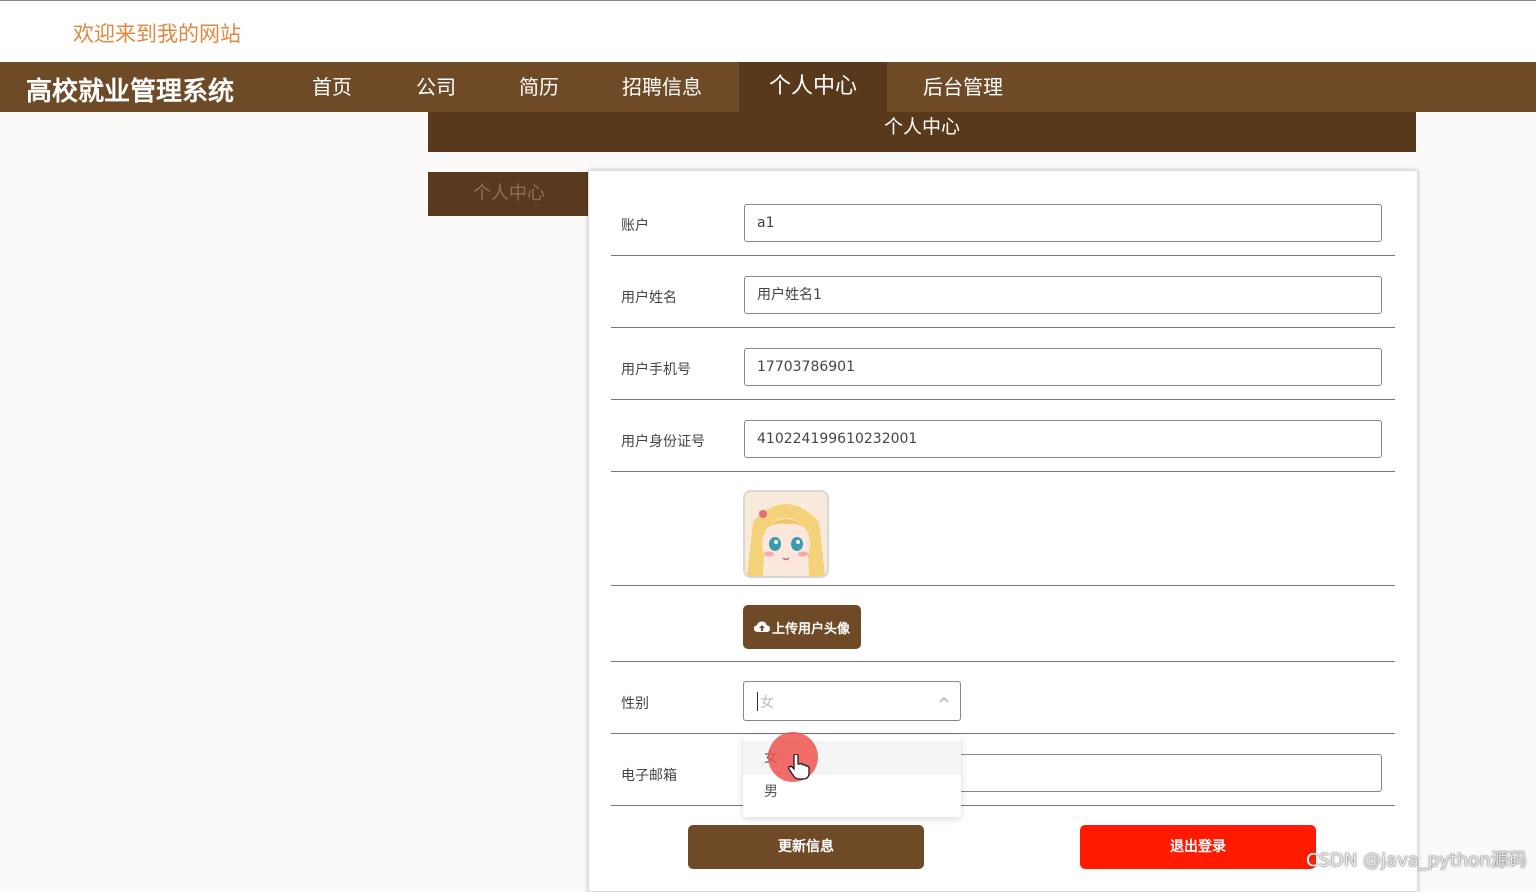 The image size is (1536, 892). Describe the element at coordinates (635, 226) in the screenshot. I see `account-label: 账户` at that location.